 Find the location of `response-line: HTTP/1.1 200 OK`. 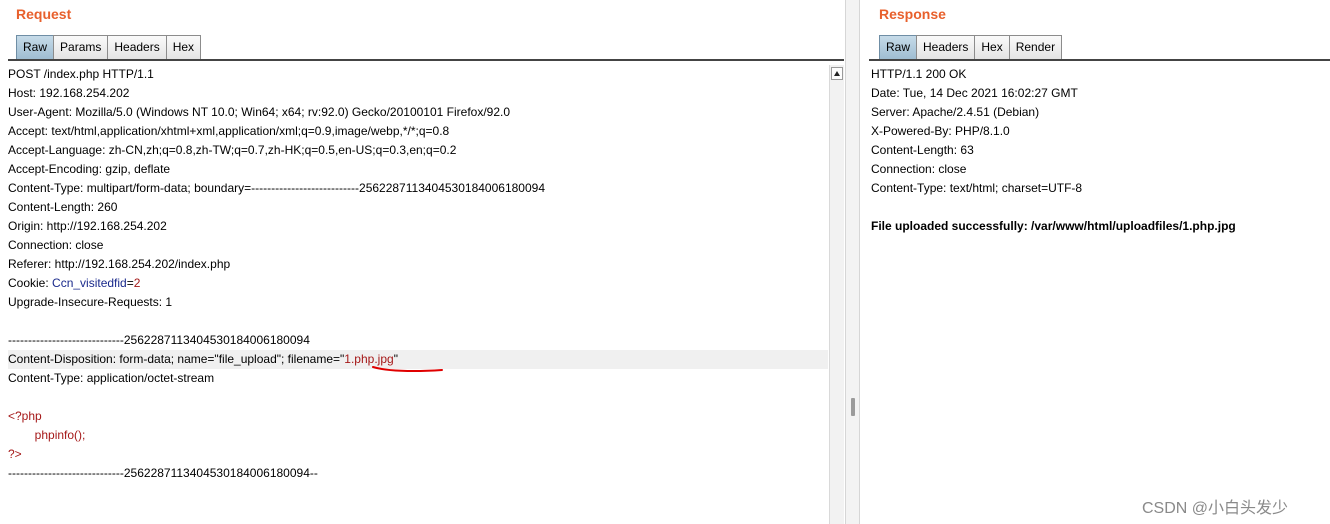

response-line: HTTP/1.1 200 OK is located at coordinates (919, 74).